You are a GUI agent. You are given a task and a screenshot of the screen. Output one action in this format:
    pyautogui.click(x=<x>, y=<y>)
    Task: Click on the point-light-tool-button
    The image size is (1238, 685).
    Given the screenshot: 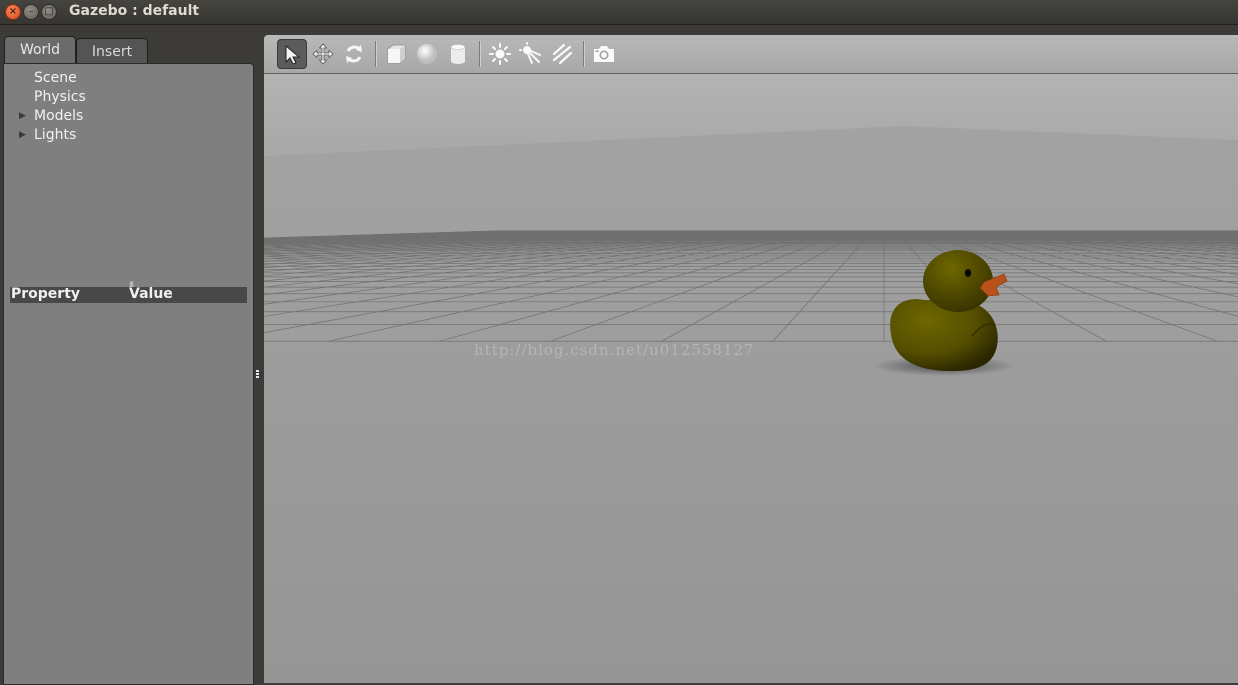 What is the action you would take?
    pyautogui.click(x=500, y=54)
    